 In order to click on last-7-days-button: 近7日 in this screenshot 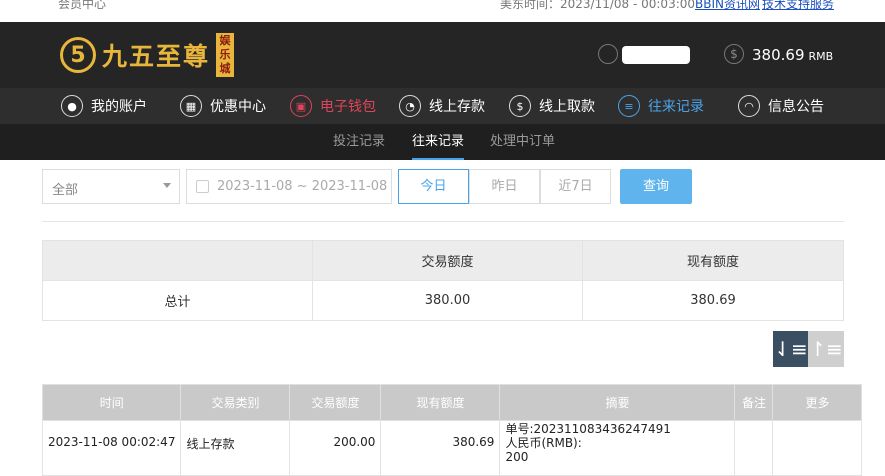, I will do `click(575, 186)`.